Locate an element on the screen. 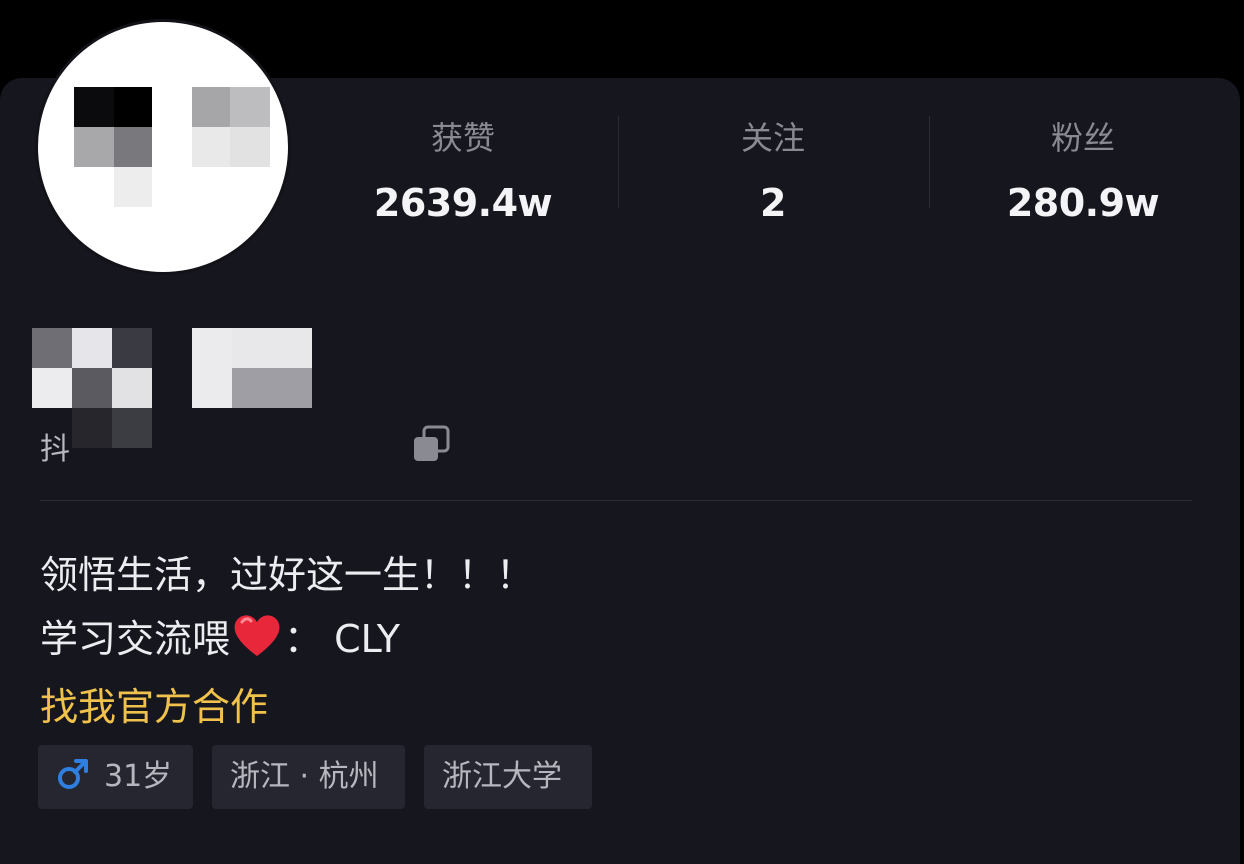 This screenshot has height=864, width=1244. stat-likes: 获赞 2639.4w is located at coordinates (463, 173).